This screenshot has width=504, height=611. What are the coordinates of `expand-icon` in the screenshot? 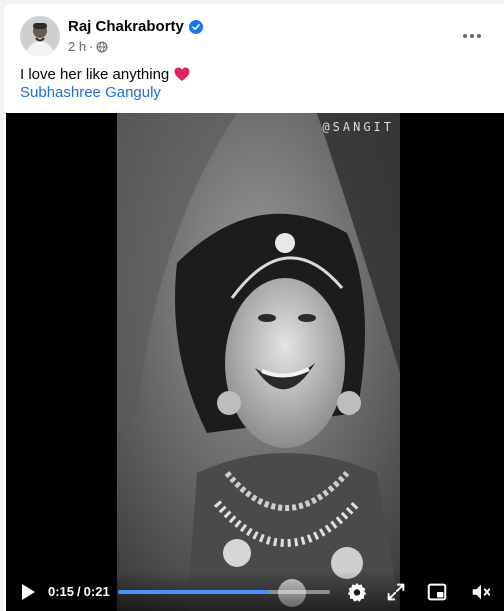 It's located at (396, 592).